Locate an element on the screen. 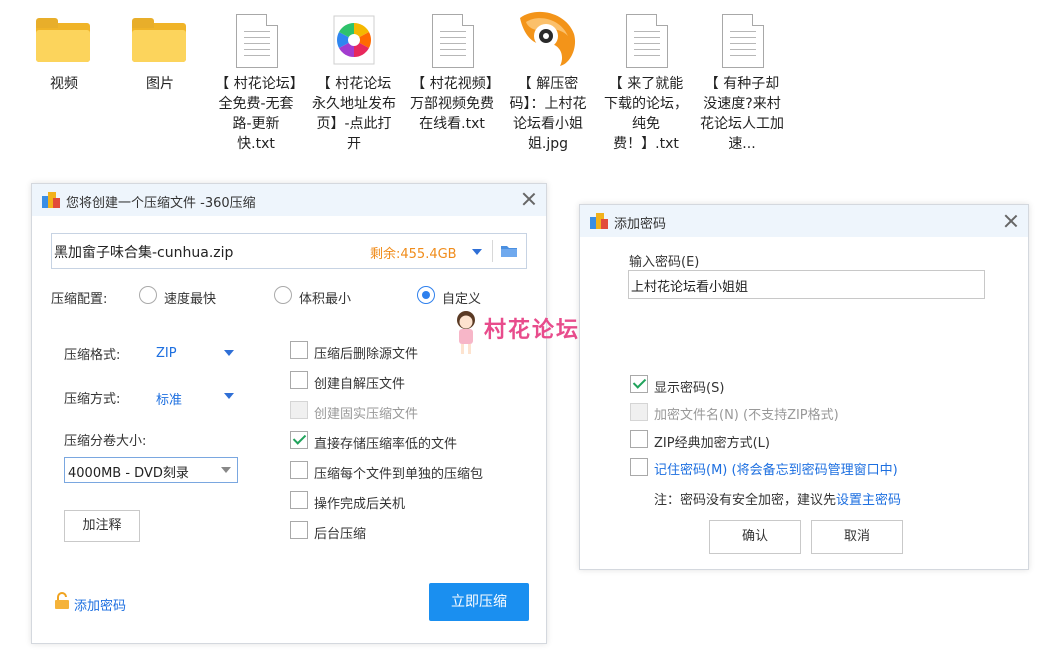 Image resolution: width=1050 pixels, height=665 pixels. add-comment-button: 加注释 is located at coordinates (102, 526).